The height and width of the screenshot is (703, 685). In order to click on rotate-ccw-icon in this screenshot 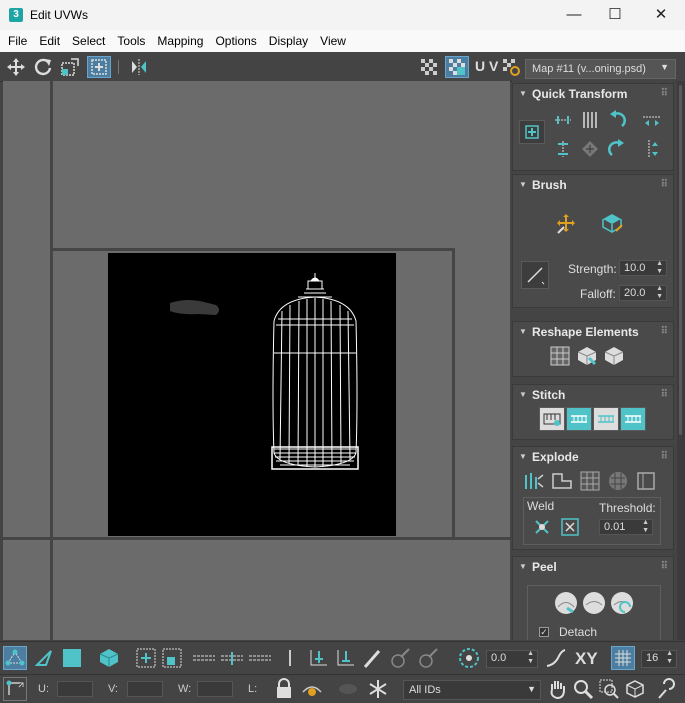, I will do `click(617, 120)`.